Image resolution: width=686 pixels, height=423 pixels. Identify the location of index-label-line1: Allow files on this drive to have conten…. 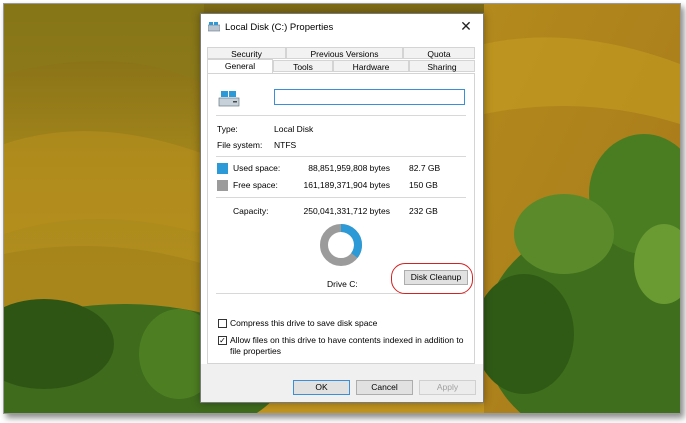
(347, 340).